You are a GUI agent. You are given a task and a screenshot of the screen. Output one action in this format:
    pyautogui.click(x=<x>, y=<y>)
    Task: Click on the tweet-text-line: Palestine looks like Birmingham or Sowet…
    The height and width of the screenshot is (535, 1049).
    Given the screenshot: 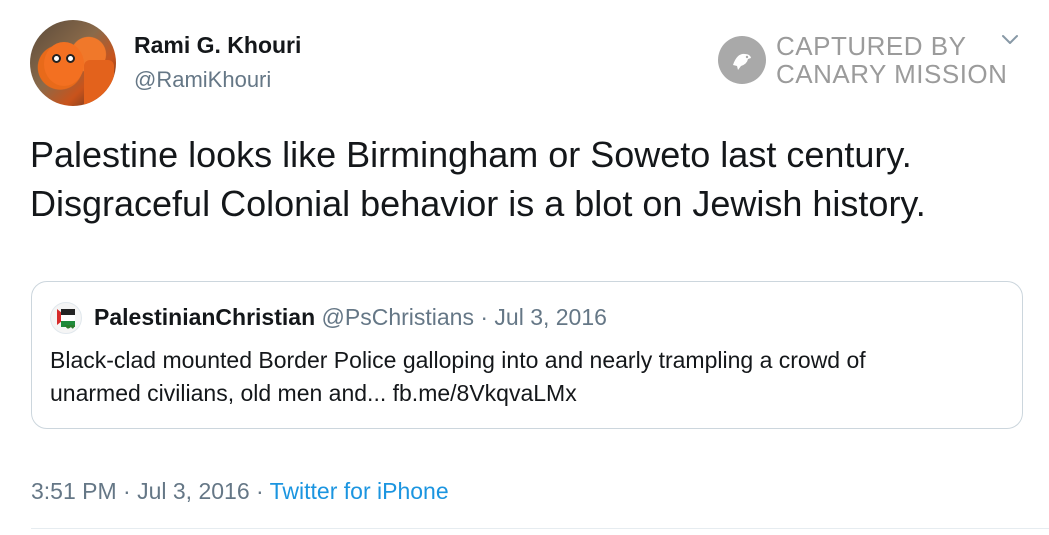 What is the action you would take?
    pyautogui.click(x=471, y=154)
    